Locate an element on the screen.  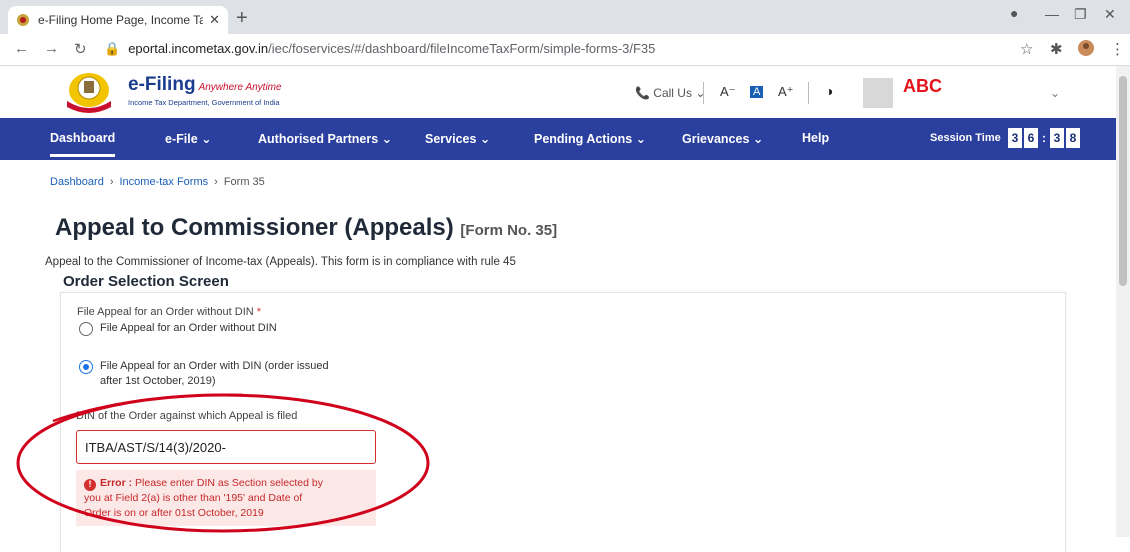
error-line3: Order is on or after 01st October, 2019 is located at coordinates (174, 513).